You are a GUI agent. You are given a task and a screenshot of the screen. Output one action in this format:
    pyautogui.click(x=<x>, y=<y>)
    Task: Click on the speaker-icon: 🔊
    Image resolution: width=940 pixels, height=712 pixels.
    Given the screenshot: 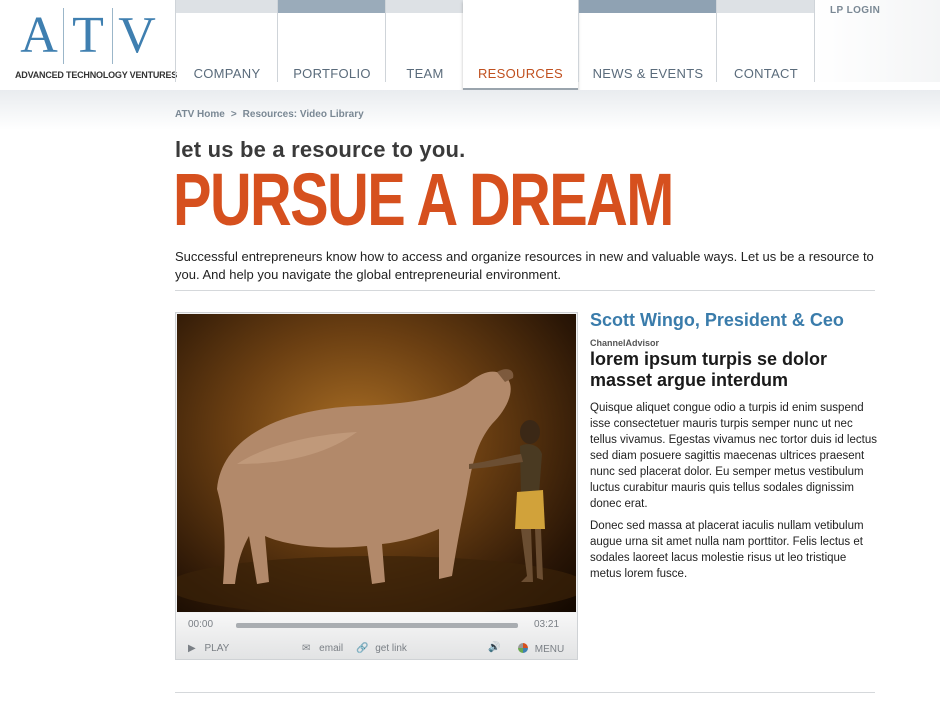 What is the action you would take?
    pyautogui.click(x=494, y=647)
    